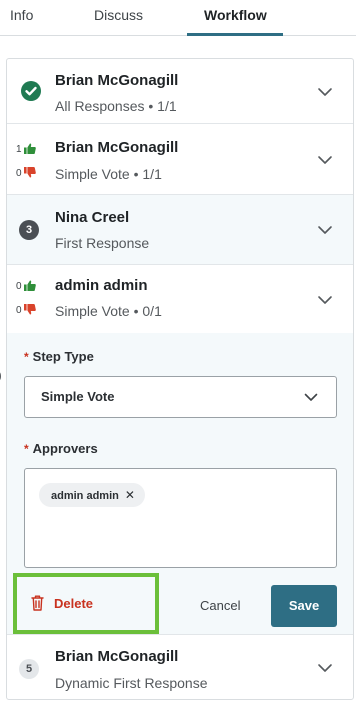  What do you see at coordinates (108, 174) in the screenshot?
I see `step-type-summary: Simple Vote • 1/1` at bounding box center [108, 174].